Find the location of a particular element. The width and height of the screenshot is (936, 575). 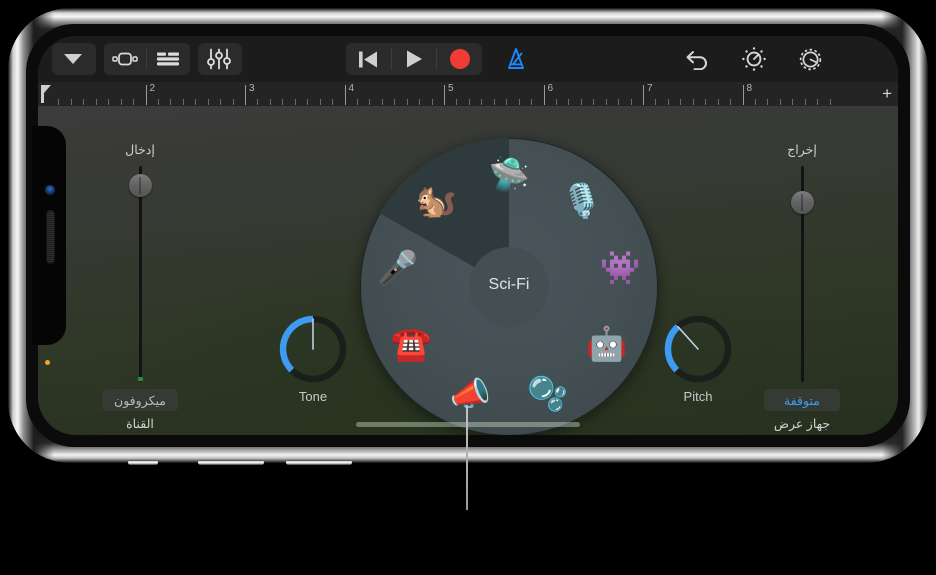

pitch-knob is located at coordinates (698, 349).